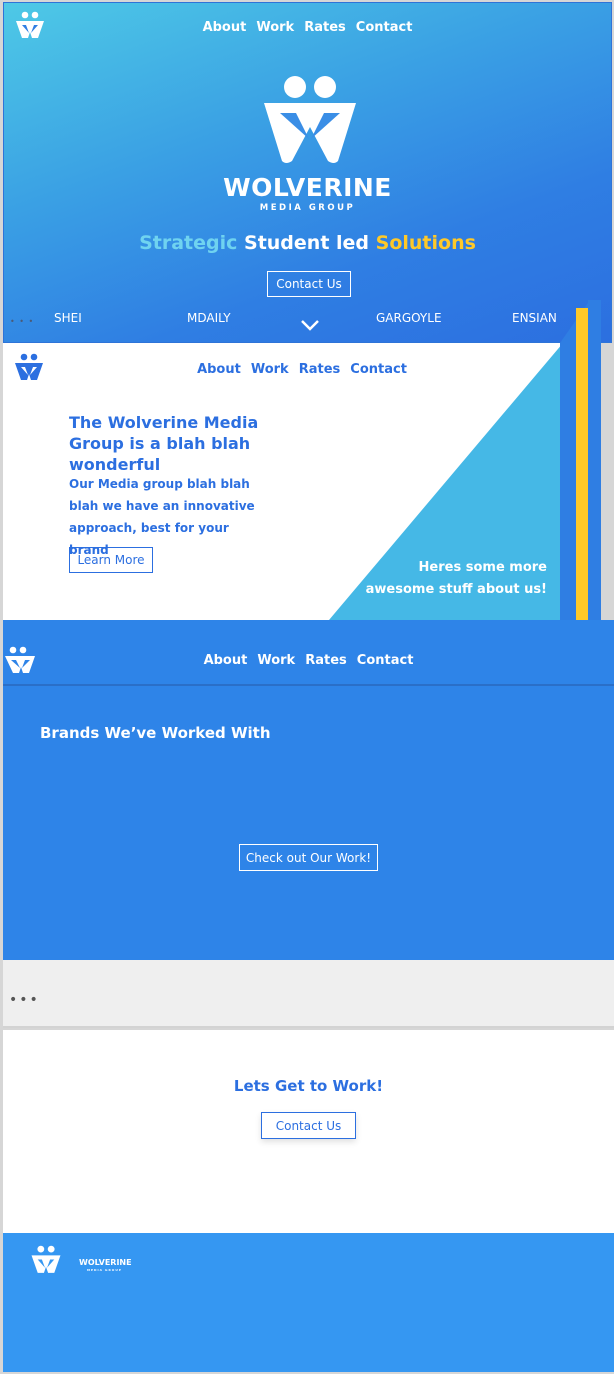  I want to click on tagline-part-2: Student led, so click(307, 243).